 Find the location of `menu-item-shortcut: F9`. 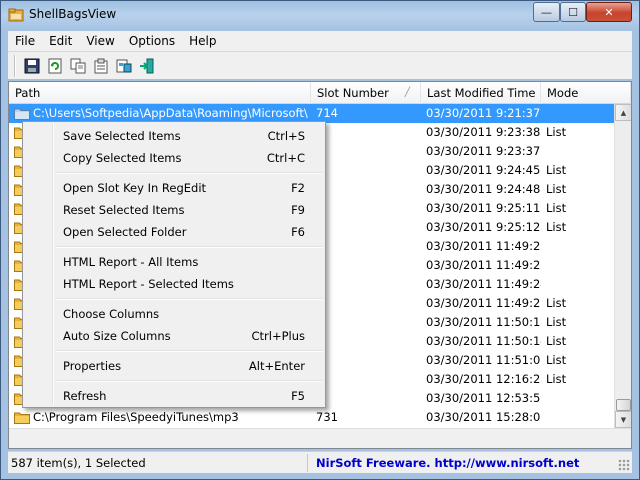

menu-item-shortcut: F9 is located at coordinates (298, 210).